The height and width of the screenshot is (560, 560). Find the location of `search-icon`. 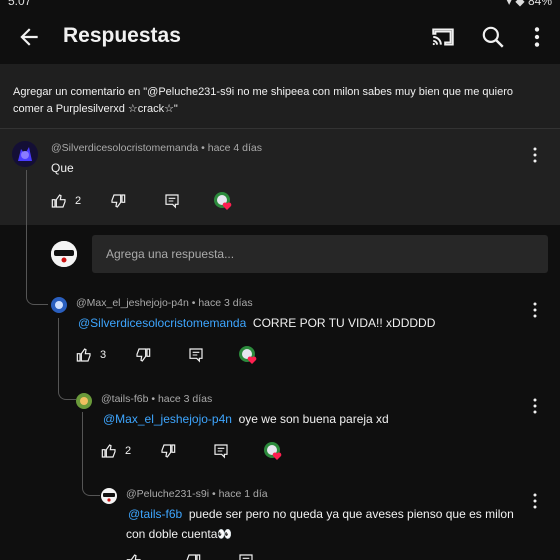

search-icon is located at coordinates (493, 37).